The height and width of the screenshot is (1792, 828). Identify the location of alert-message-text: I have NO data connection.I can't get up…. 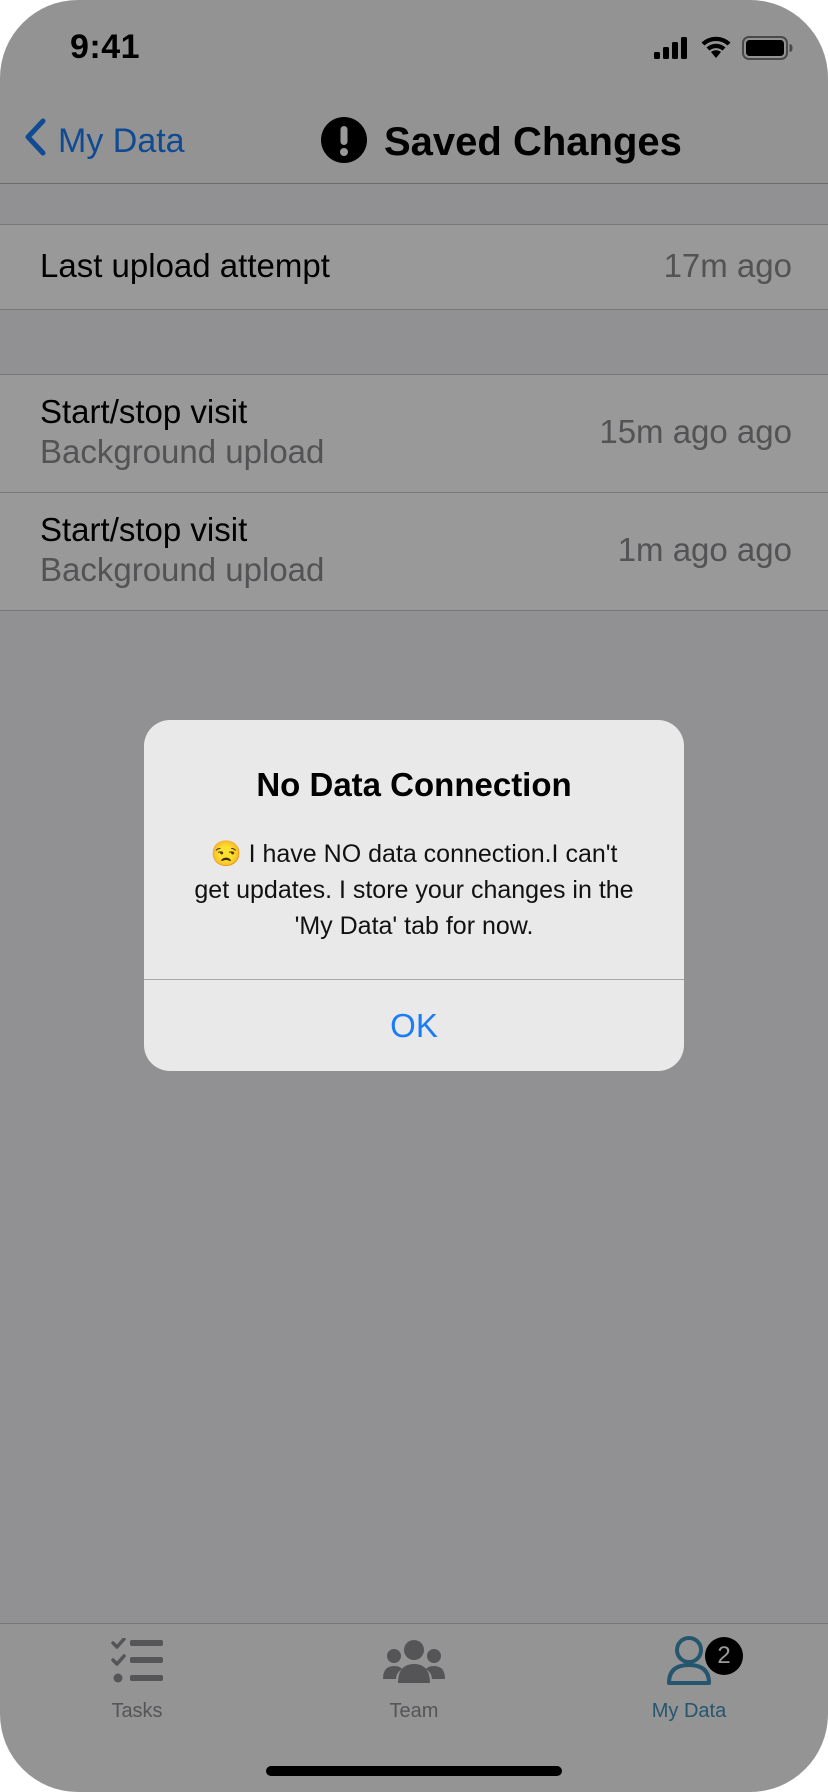
(414, 890).